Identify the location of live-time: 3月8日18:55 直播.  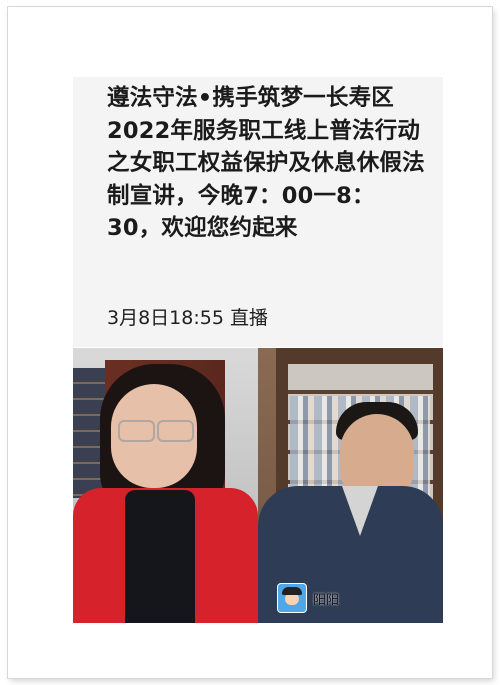
(187, 318).